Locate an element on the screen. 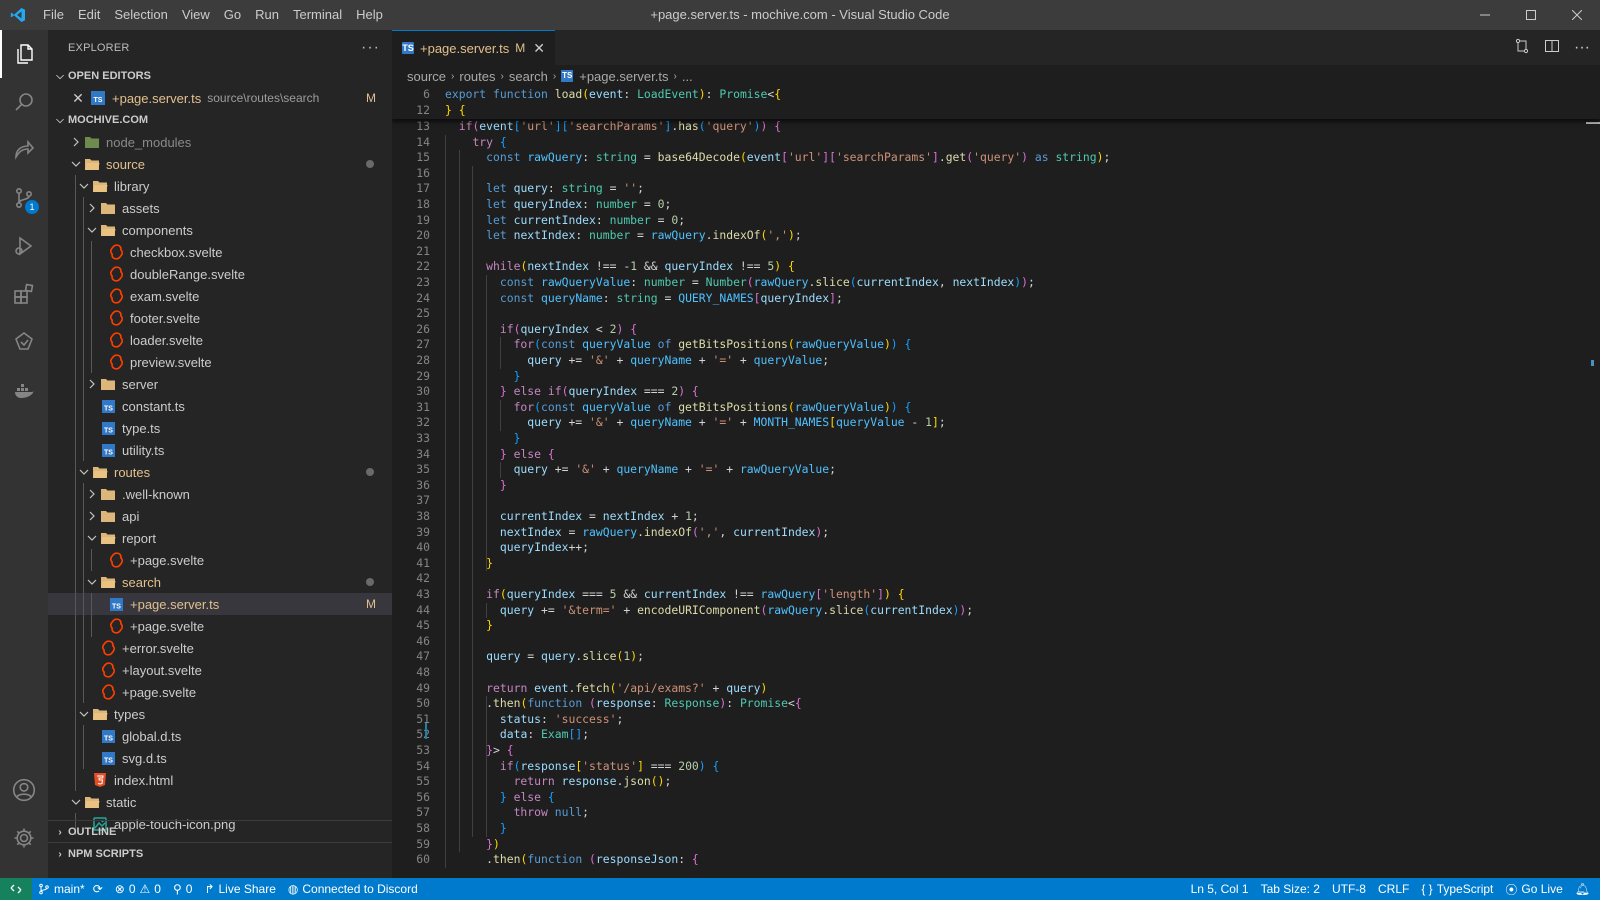  ports-indicator: ⚲ 0 is located at coordinates (182, 889).